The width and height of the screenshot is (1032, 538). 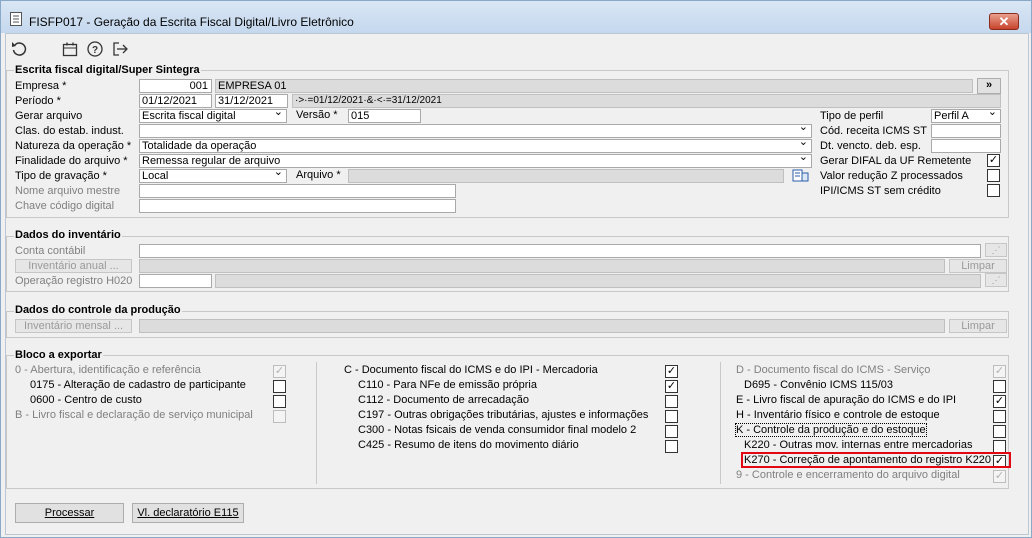 What do you see at coordinates (61, 176) in the screenshot?
I see `tipo-gravacao-label: Tipo de gravação *` at bounding box center [61, 176].